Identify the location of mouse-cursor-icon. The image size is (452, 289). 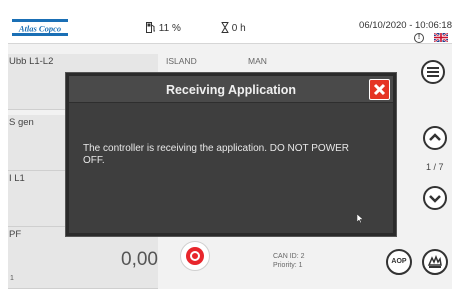
(360, 218).